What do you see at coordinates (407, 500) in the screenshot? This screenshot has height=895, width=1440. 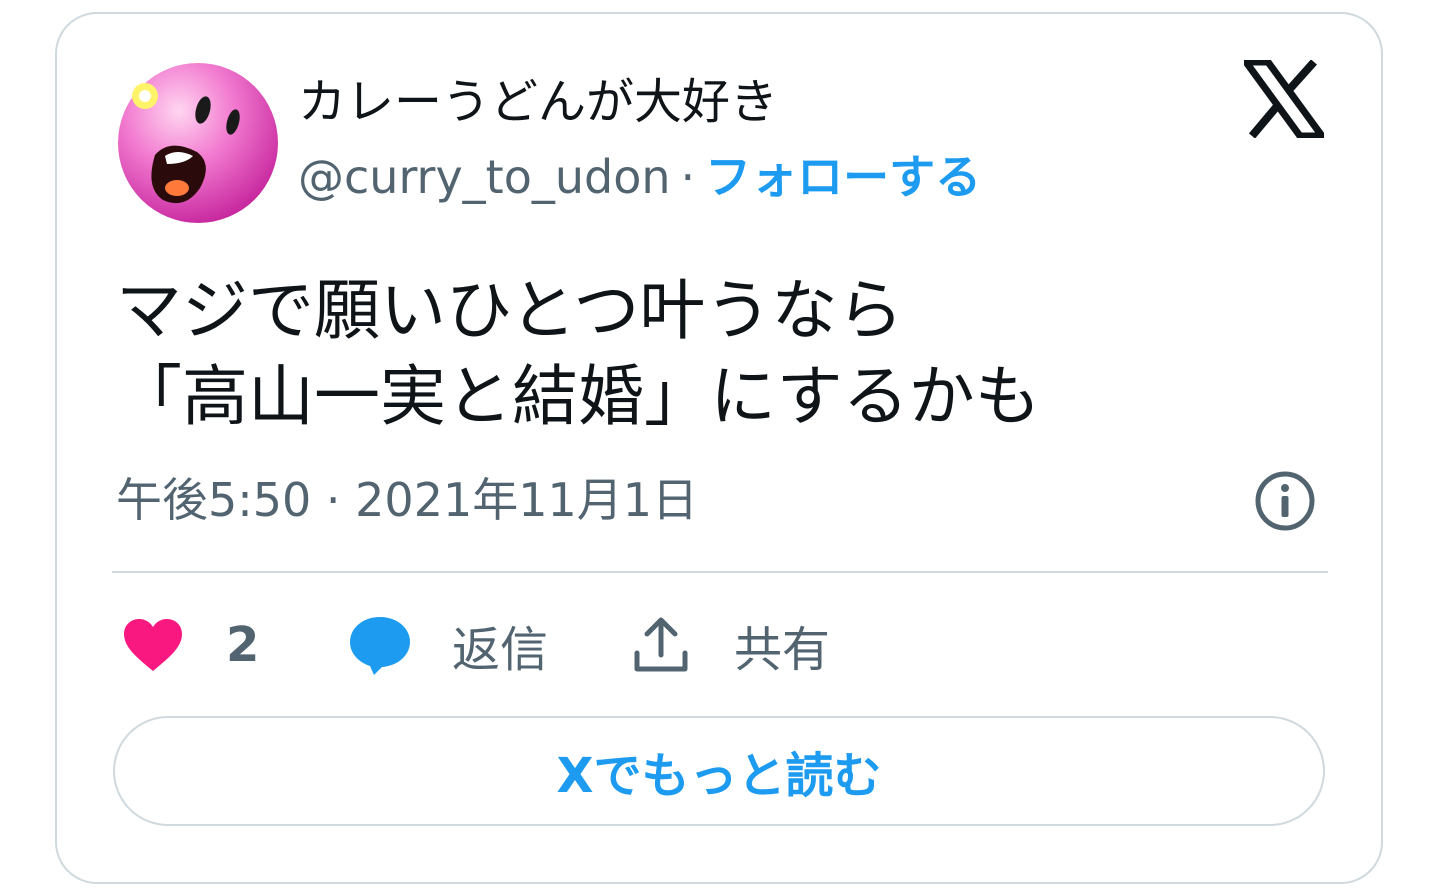 I see `tweet-timestamp: 午後5:50 · 2021年11月1日` at bounding box center [407, 500].